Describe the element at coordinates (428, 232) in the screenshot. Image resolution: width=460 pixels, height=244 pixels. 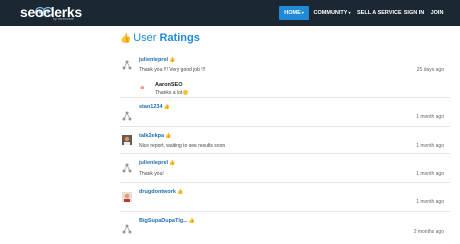
I see `review-time: 2 months ago` at that location.